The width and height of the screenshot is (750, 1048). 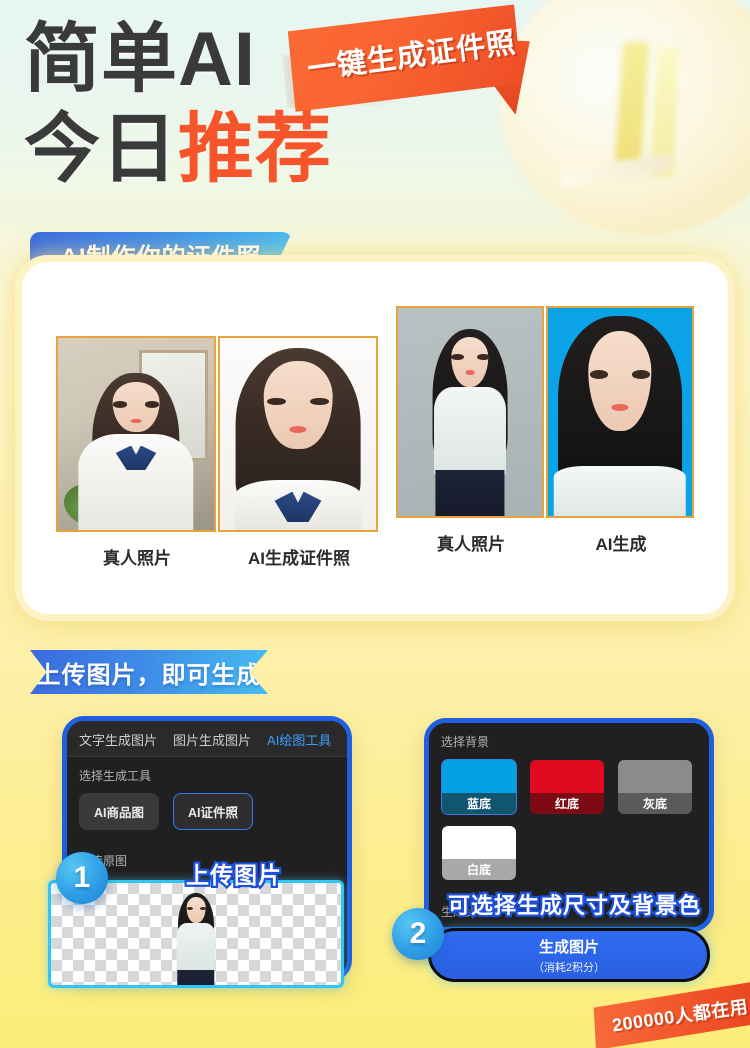 I want to click on generate-image-button: 生成图片 （消耗2积分）, so click(x=569, y=955).